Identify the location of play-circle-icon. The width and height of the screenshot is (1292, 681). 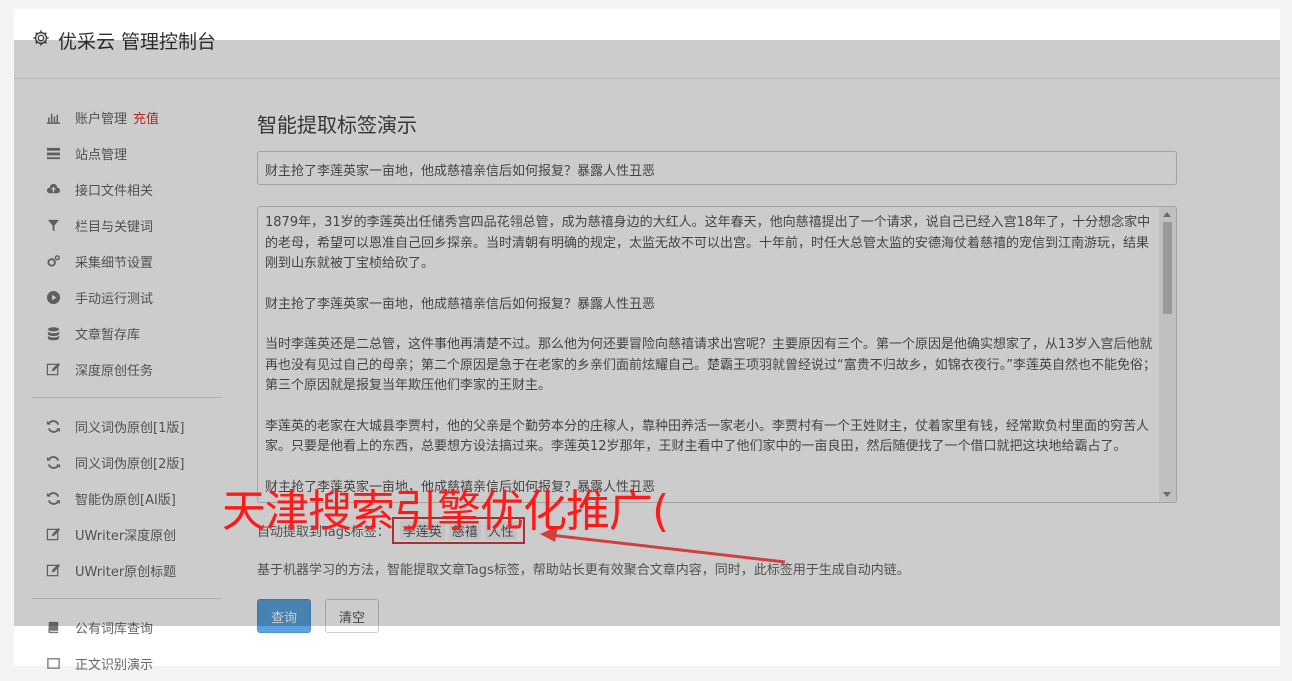
(53, 297).